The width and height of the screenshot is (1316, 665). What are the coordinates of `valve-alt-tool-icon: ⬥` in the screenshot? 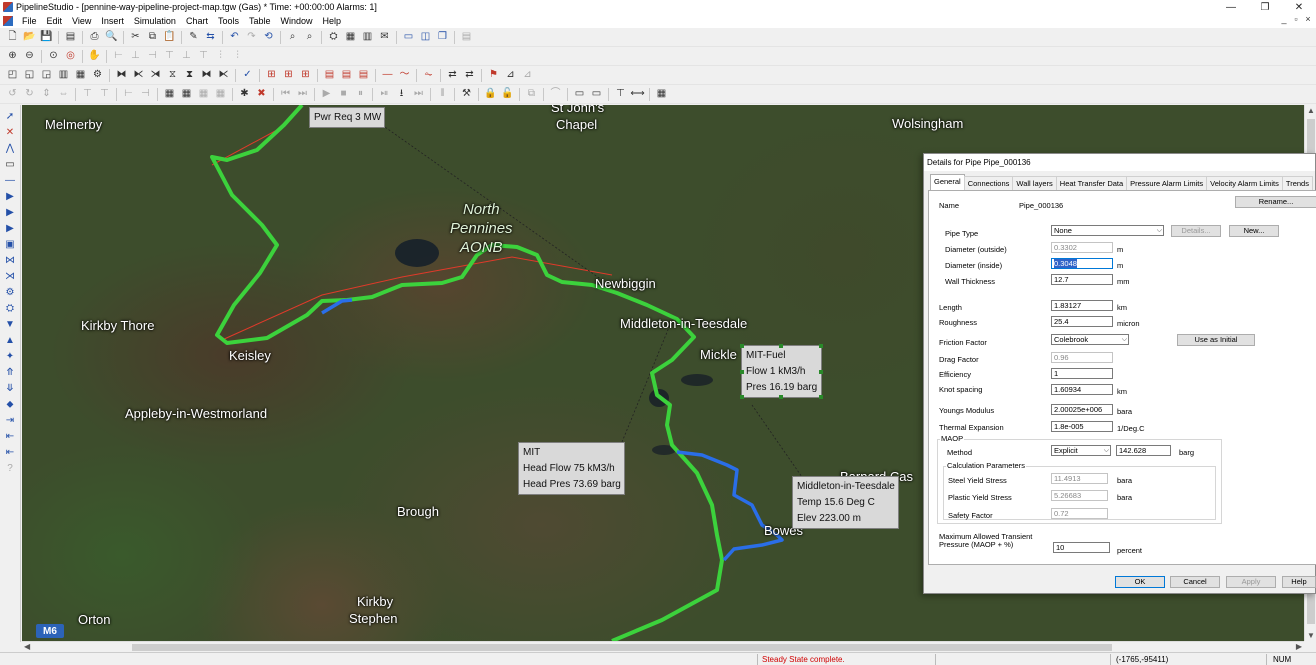 It's located at (10, 405).